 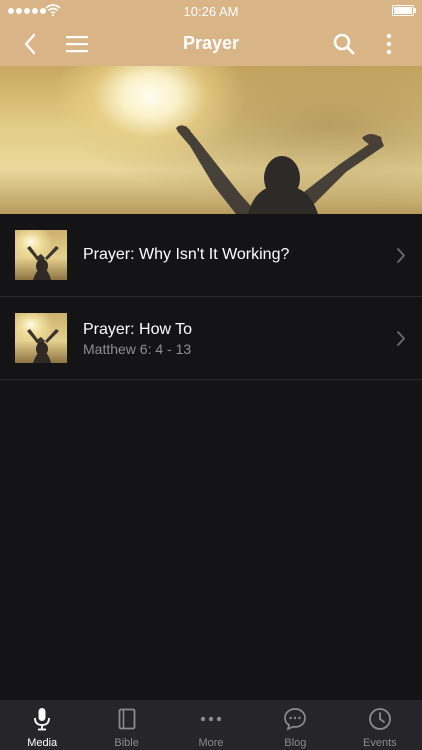 What do you see at coordinates (380, 743) in the screenshot?
I see `tab-label: Events` at bounding box center [380, 743].